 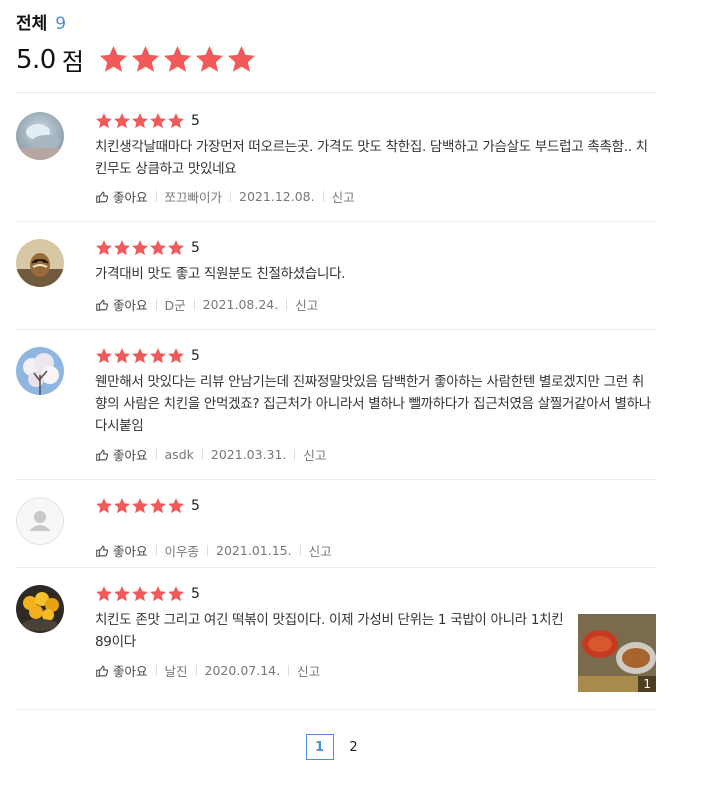 I want to click on review-meta: 좋아요 asdk 2021.03.31. 신고, so click(x=210, y=454).